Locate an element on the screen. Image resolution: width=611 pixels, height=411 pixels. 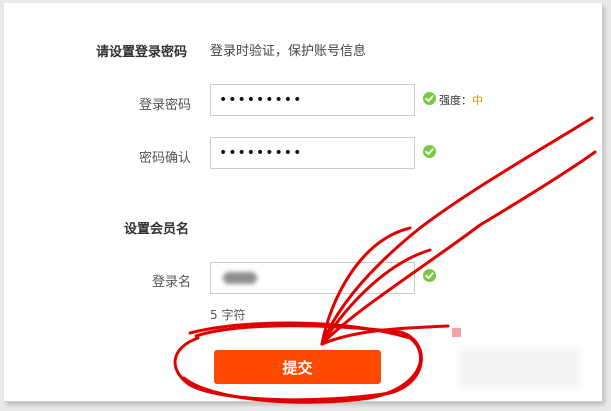
pink-marker is located at coordinates (456, 332).